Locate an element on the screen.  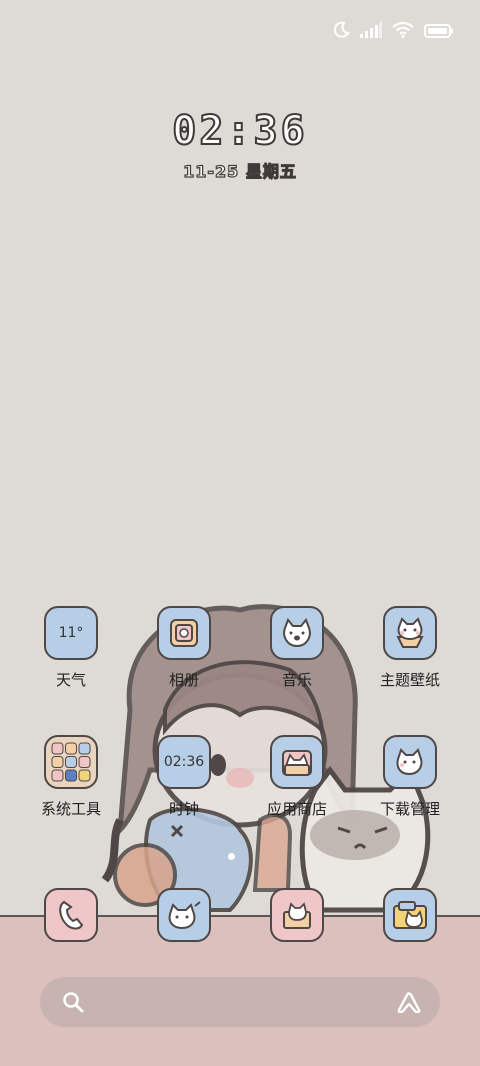
app-label: 相册 is located at coordinates (183, 680).